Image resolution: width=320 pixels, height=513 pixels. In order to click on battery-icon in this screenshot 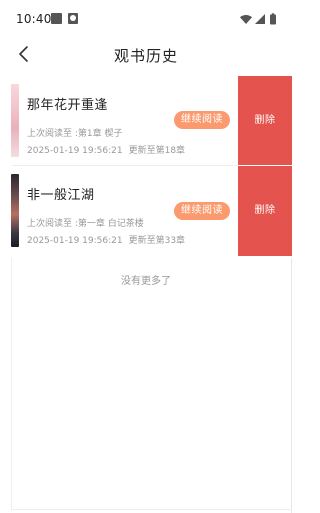, I will do `click(273, 19)`.